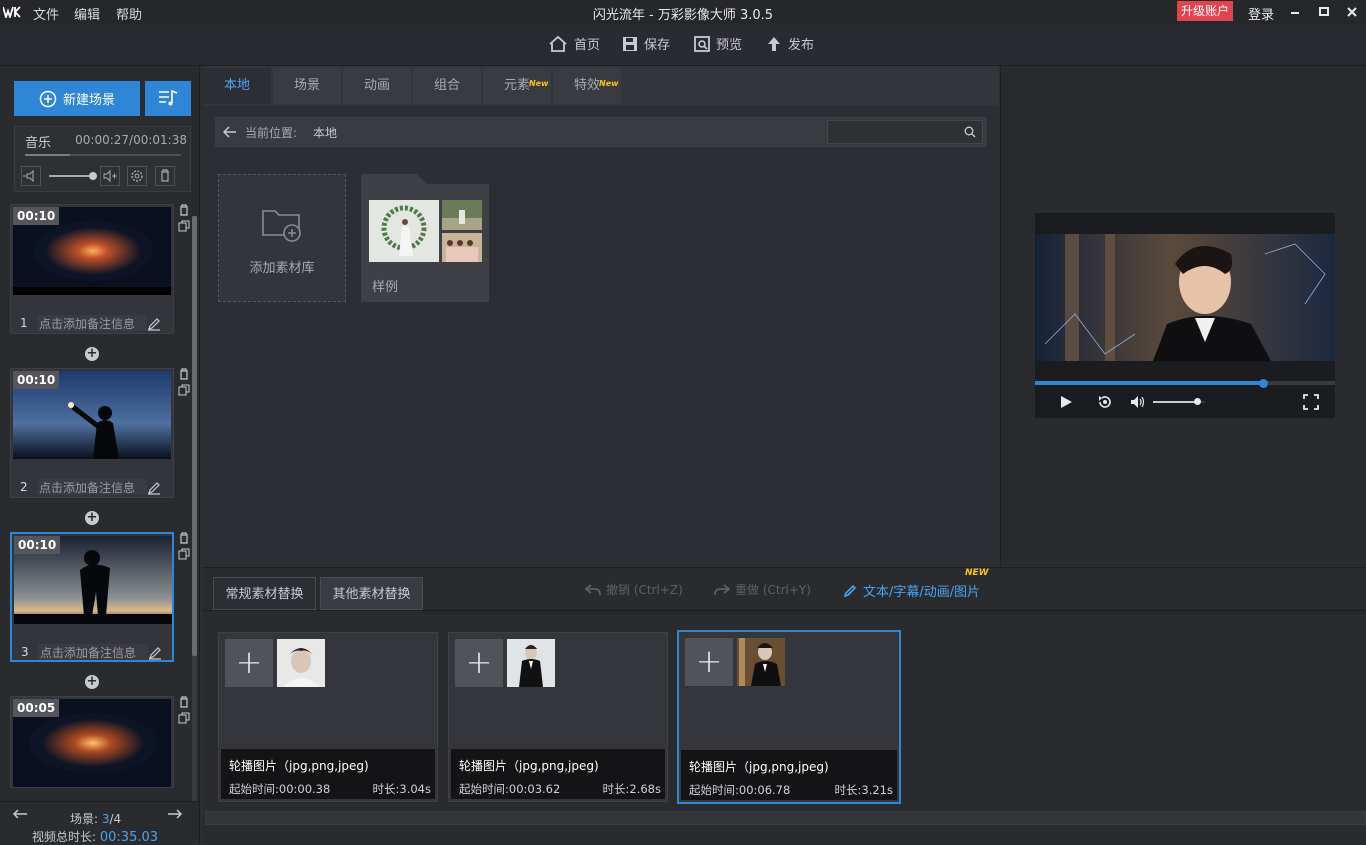 The width and height of the screenshot is (1366, 845). What do you see at coordinates (95, 836) in the screenshot?
I see `video-total-duration: 视频总时长: 00:35.03` at bounding box center [95, 836].